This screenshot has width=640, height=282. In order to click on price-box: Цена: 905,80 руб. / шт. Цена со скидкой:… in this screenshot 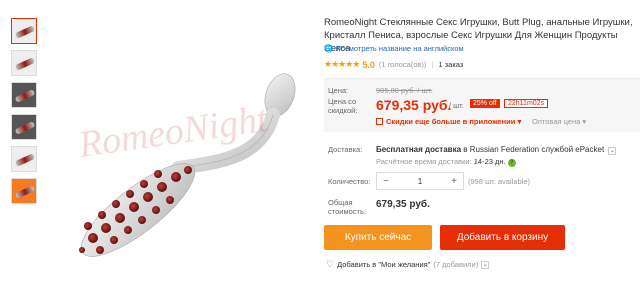, I will do `click(482, 105)`.